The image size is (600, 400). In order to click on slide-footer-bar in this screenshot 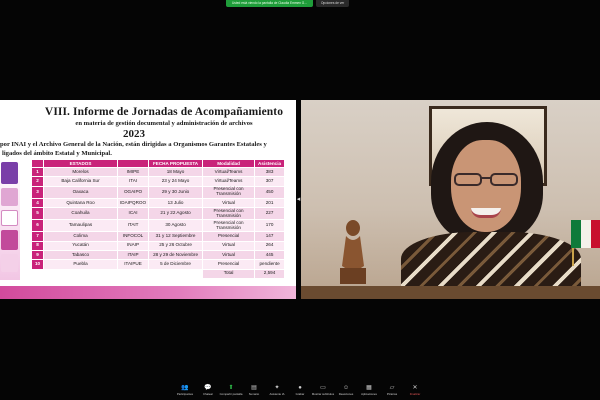, I will do `click(148, 292)`.